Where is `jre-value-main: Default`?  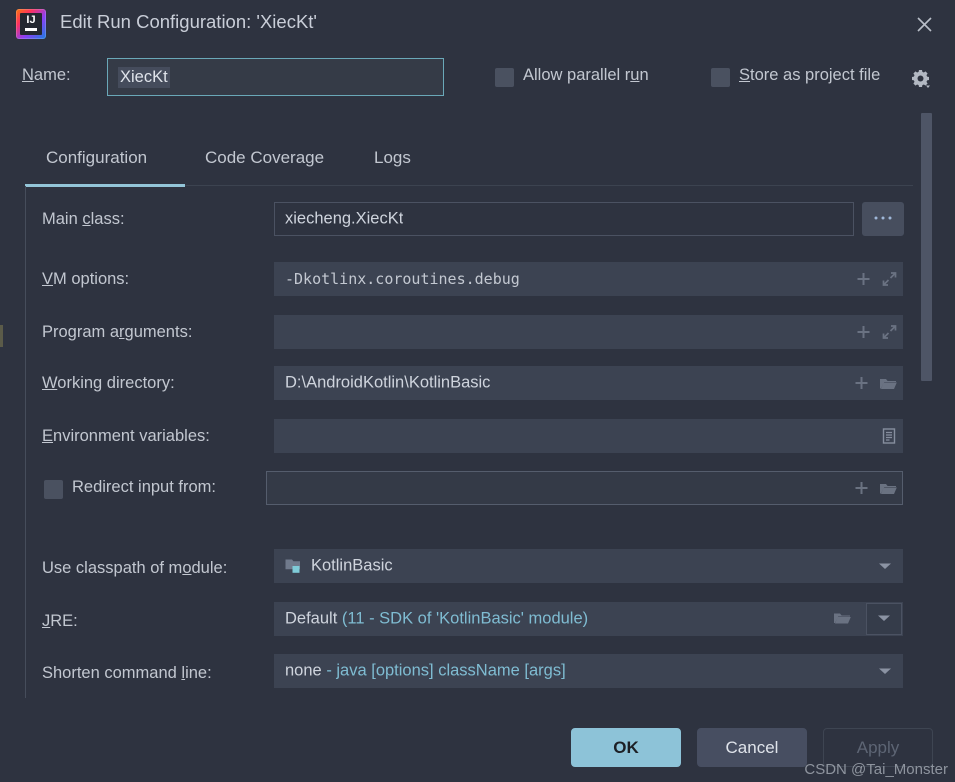
jre-value-main: Default is located at coordinates (311, 618).